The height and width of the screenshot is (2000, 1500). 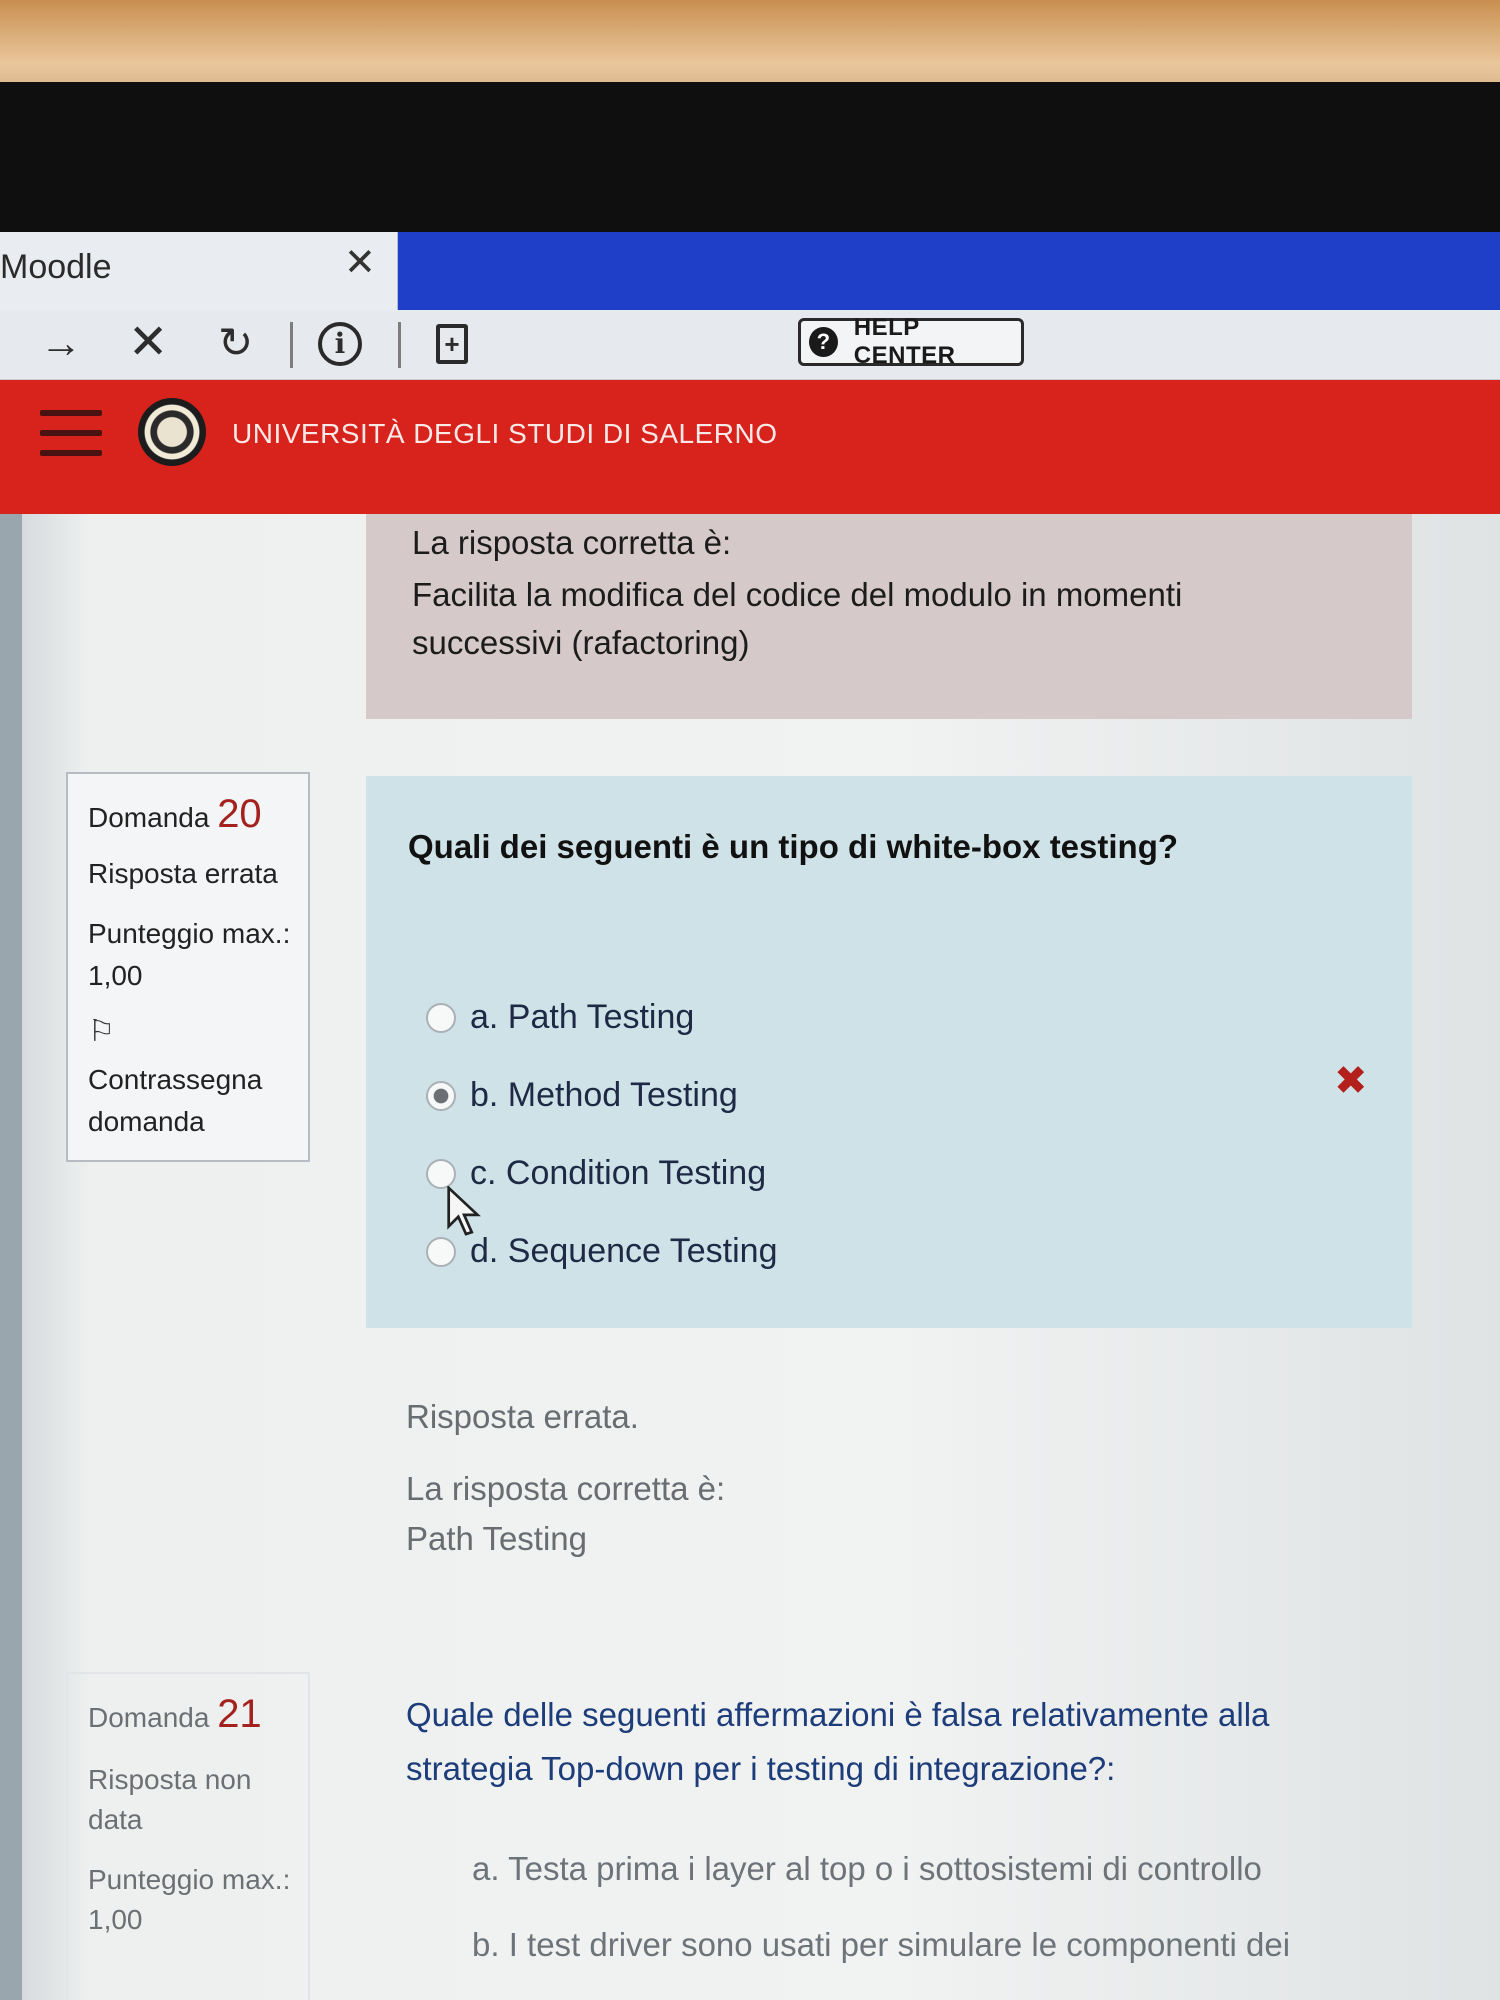 I want to click on browser-toolbar: → ✕ ↻ i + ? HELP CENTER, so click(x=750, y=345).